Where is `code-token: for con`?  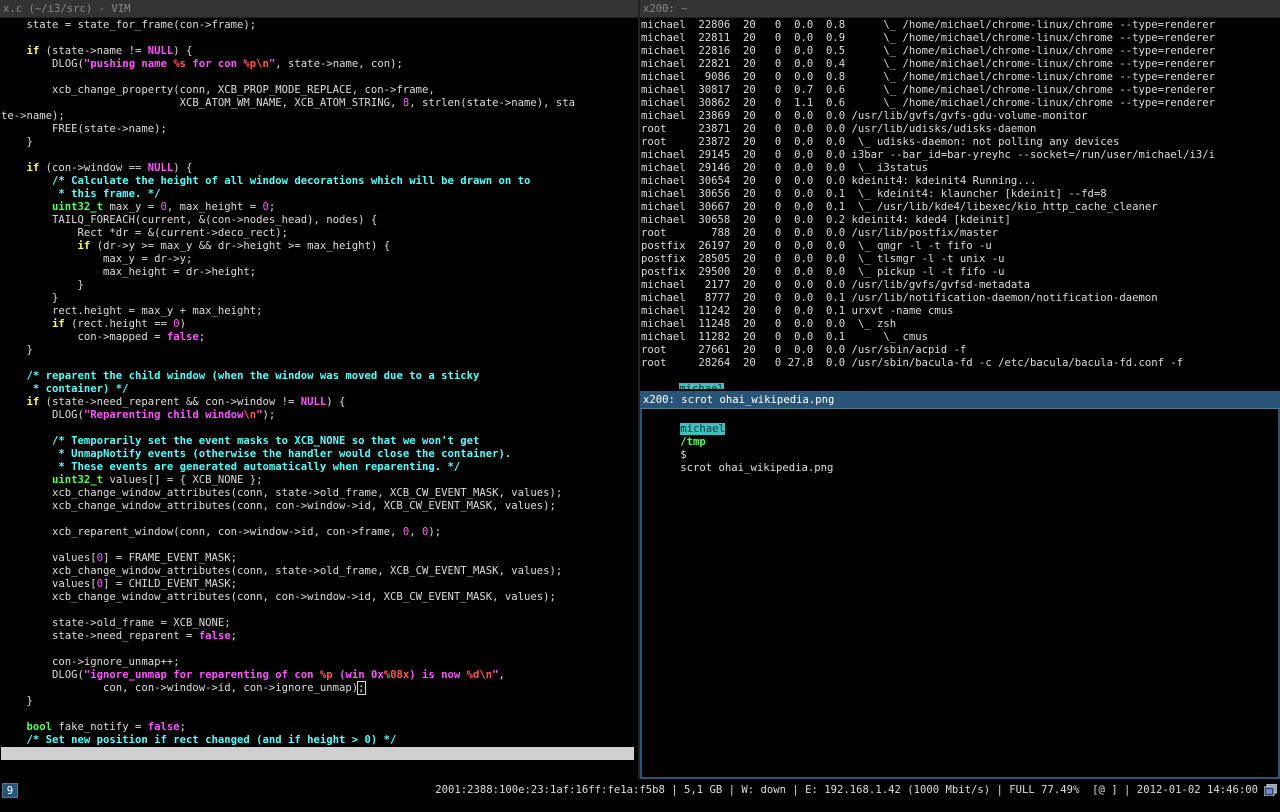 code-token: for con is located at coordinates (214, 64).